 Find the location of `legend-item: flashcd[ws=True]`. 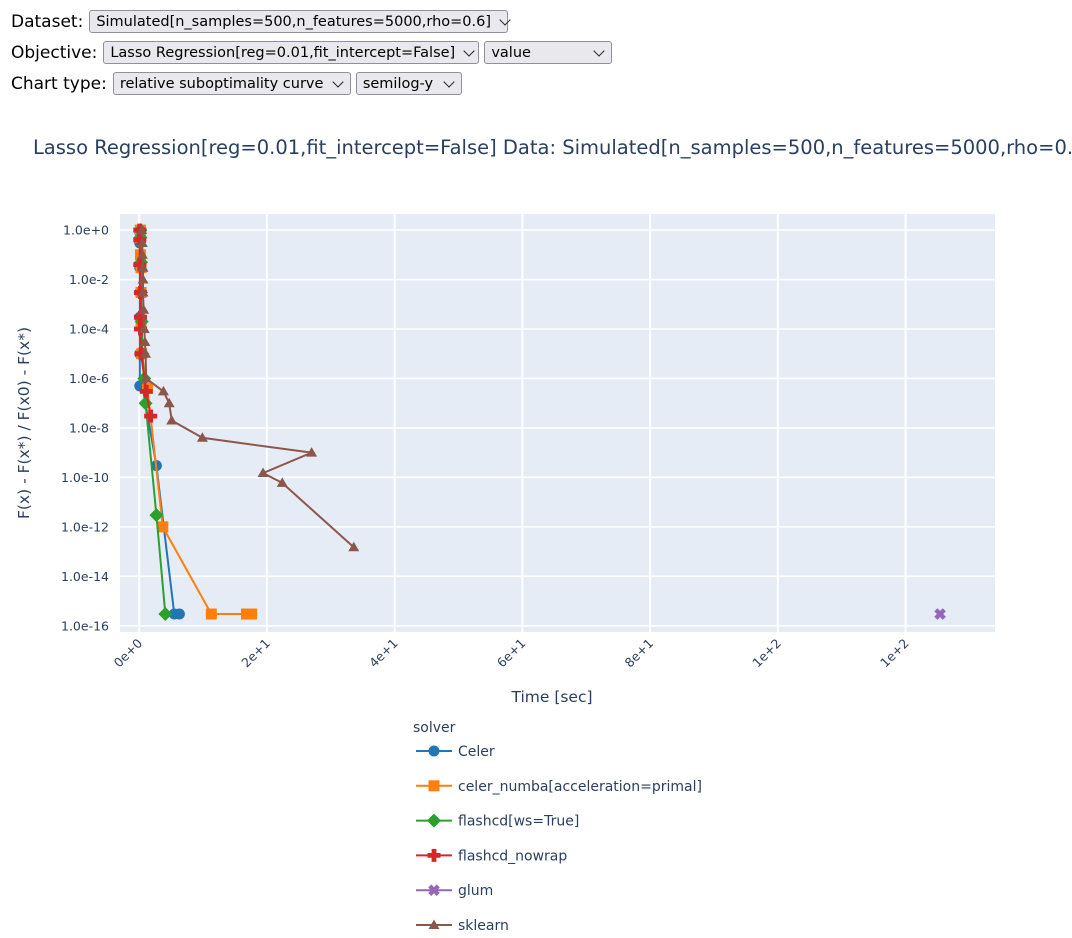

legend-item: flashcd[ws=True] is located at coordinates (497, 821).